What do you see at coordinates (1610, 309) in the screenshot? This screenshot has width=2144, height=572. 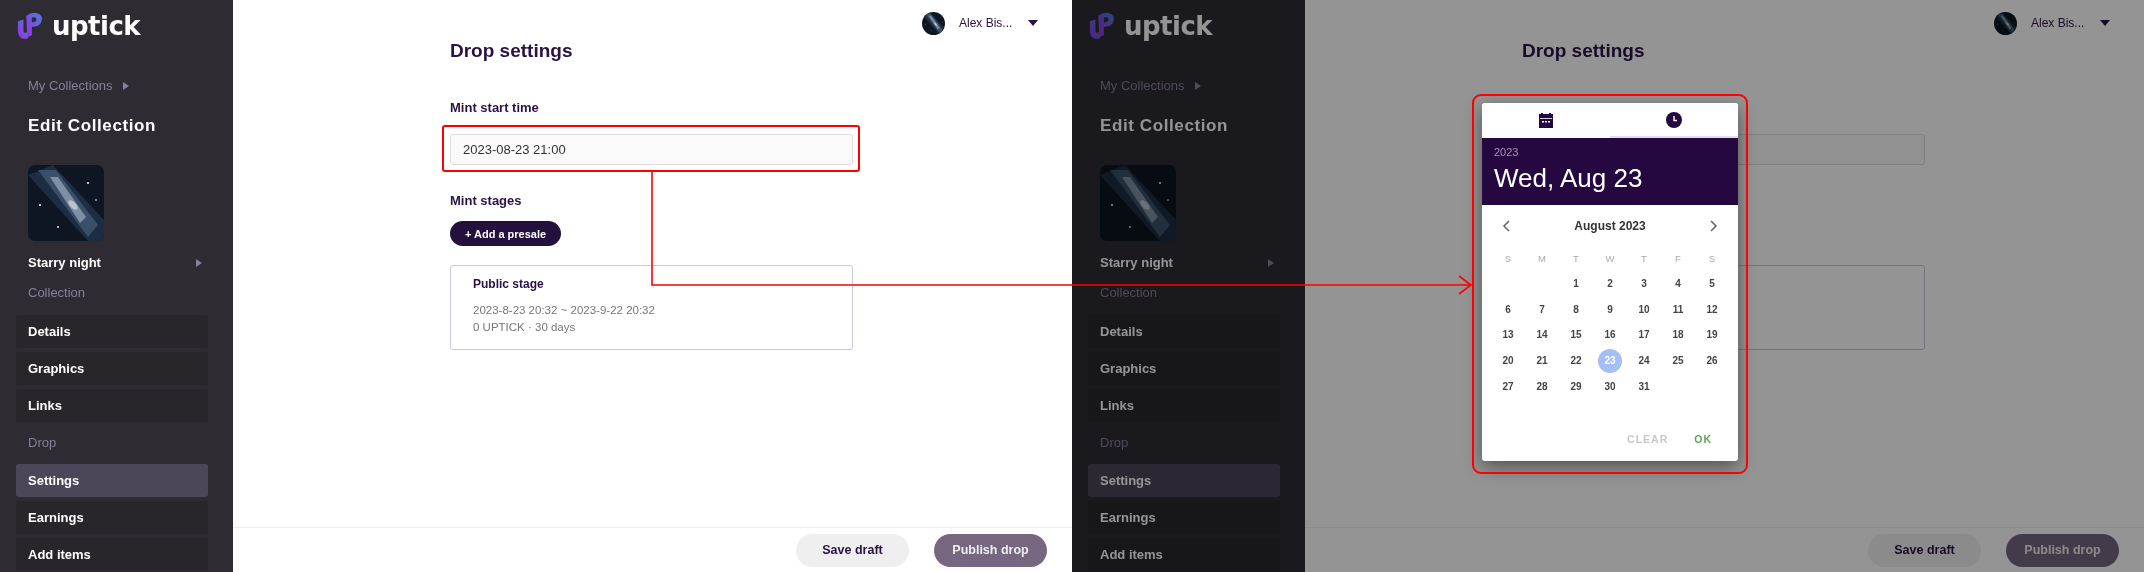 I see `calendar-day: 9` at bounding box center [1610, 309].